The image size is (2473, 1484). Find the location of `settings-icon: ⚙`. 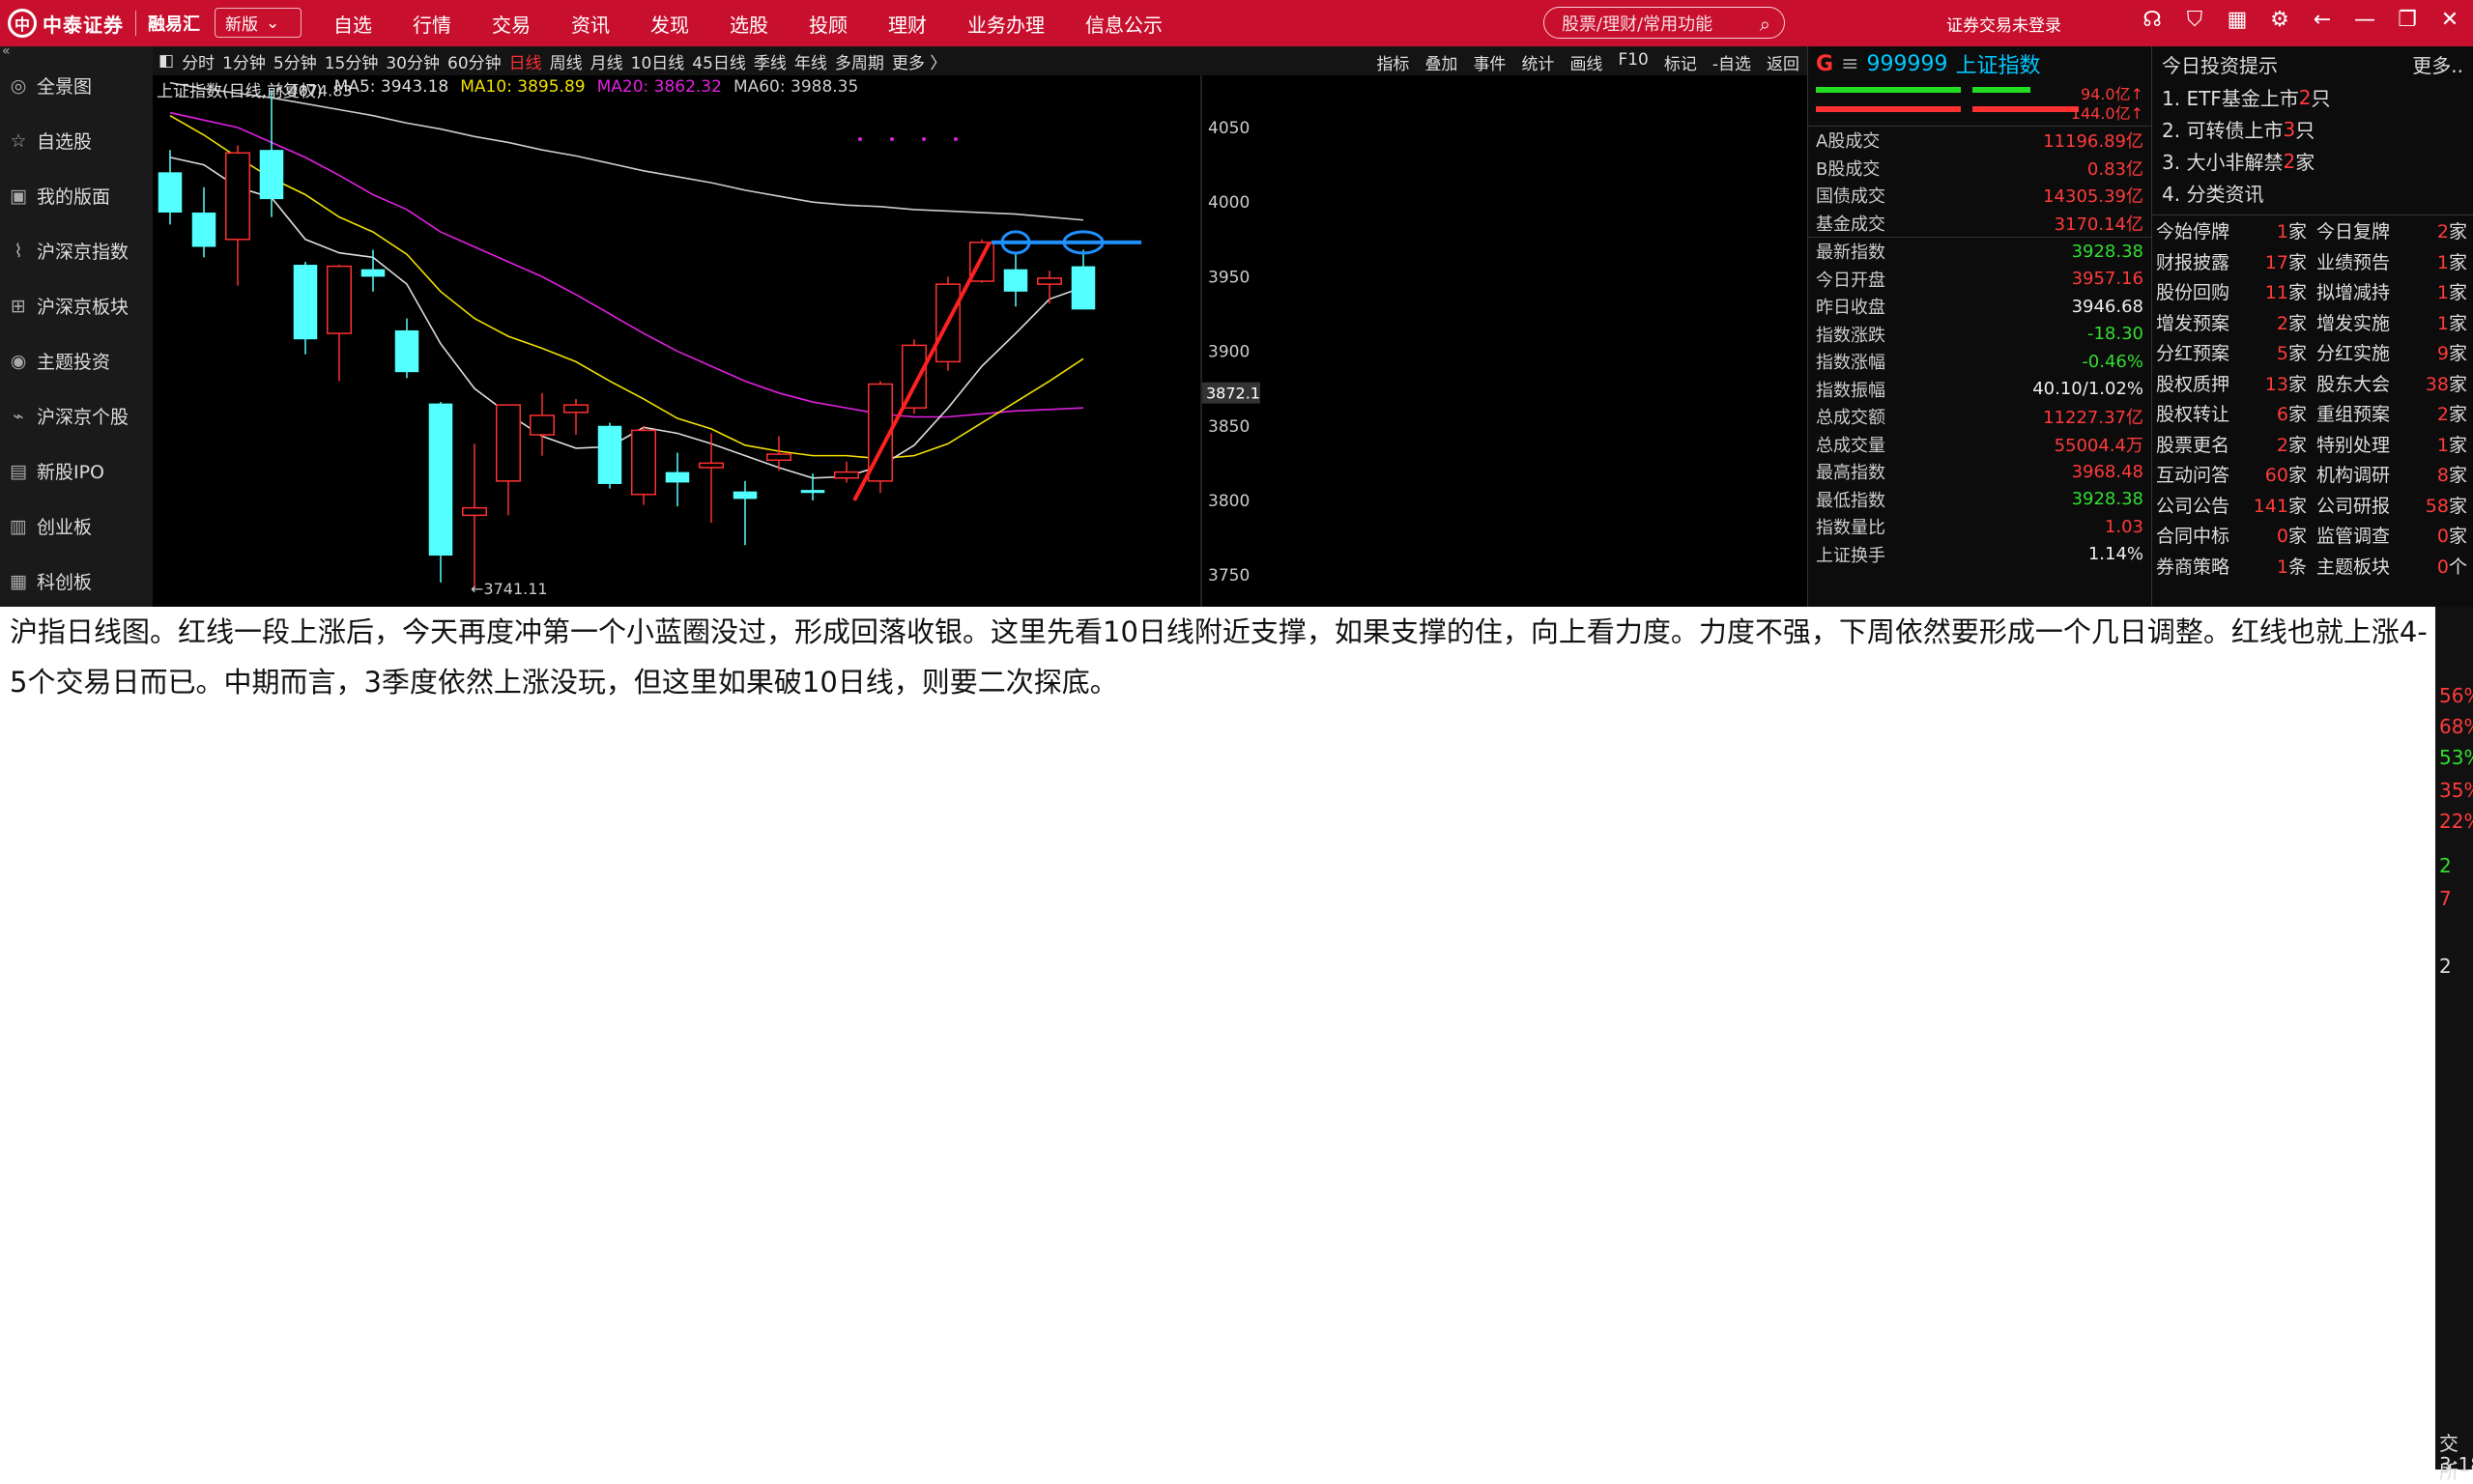

settings-icon: ⚙ is located at coordinates (2279, 20).